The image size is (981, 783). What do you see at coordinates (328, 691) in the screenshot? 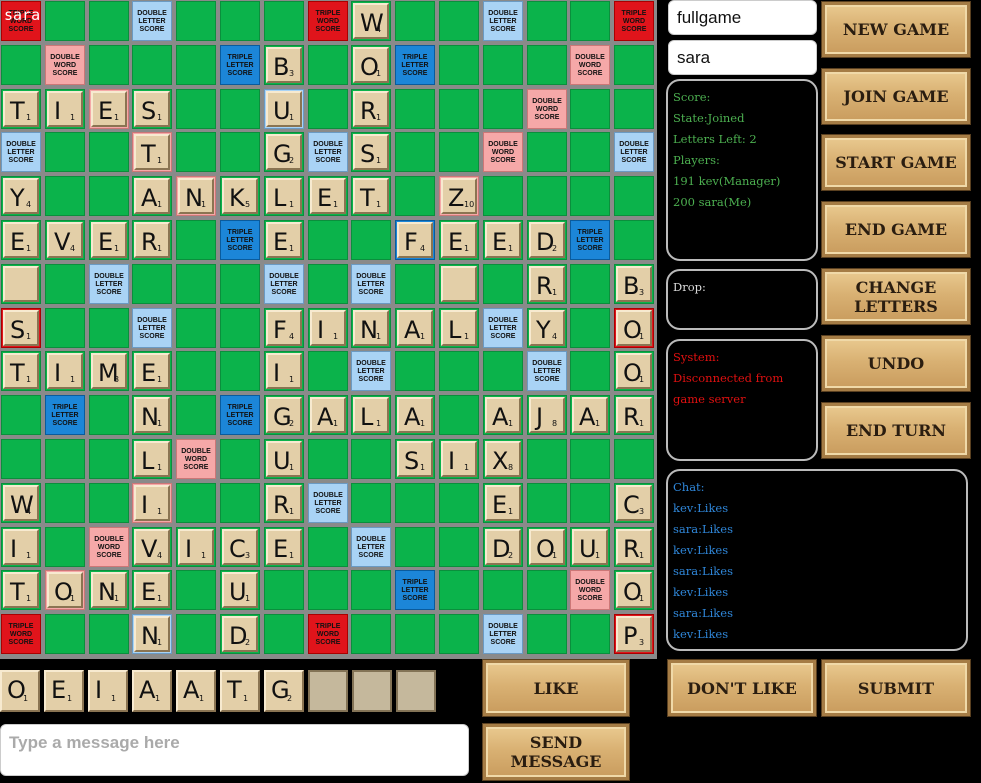
I see `rack-empty-slot` at bounding box center [328, 691].